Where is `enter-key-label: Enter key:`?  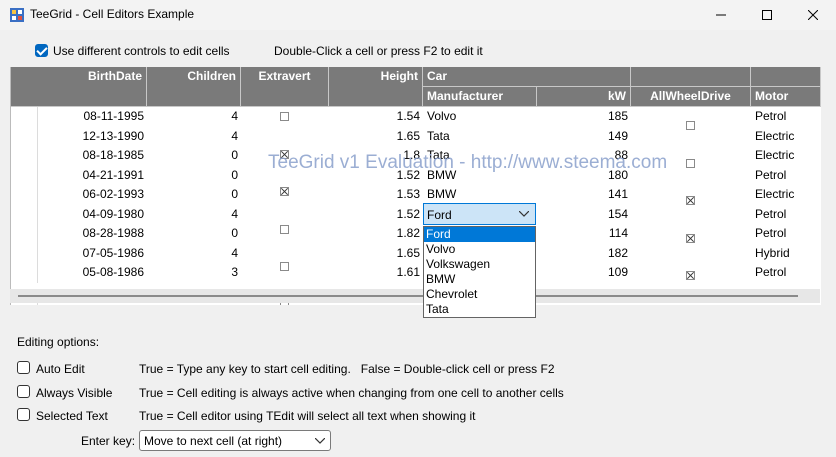
enter-key-label: Enter key: is located at coordinates (108, 441).